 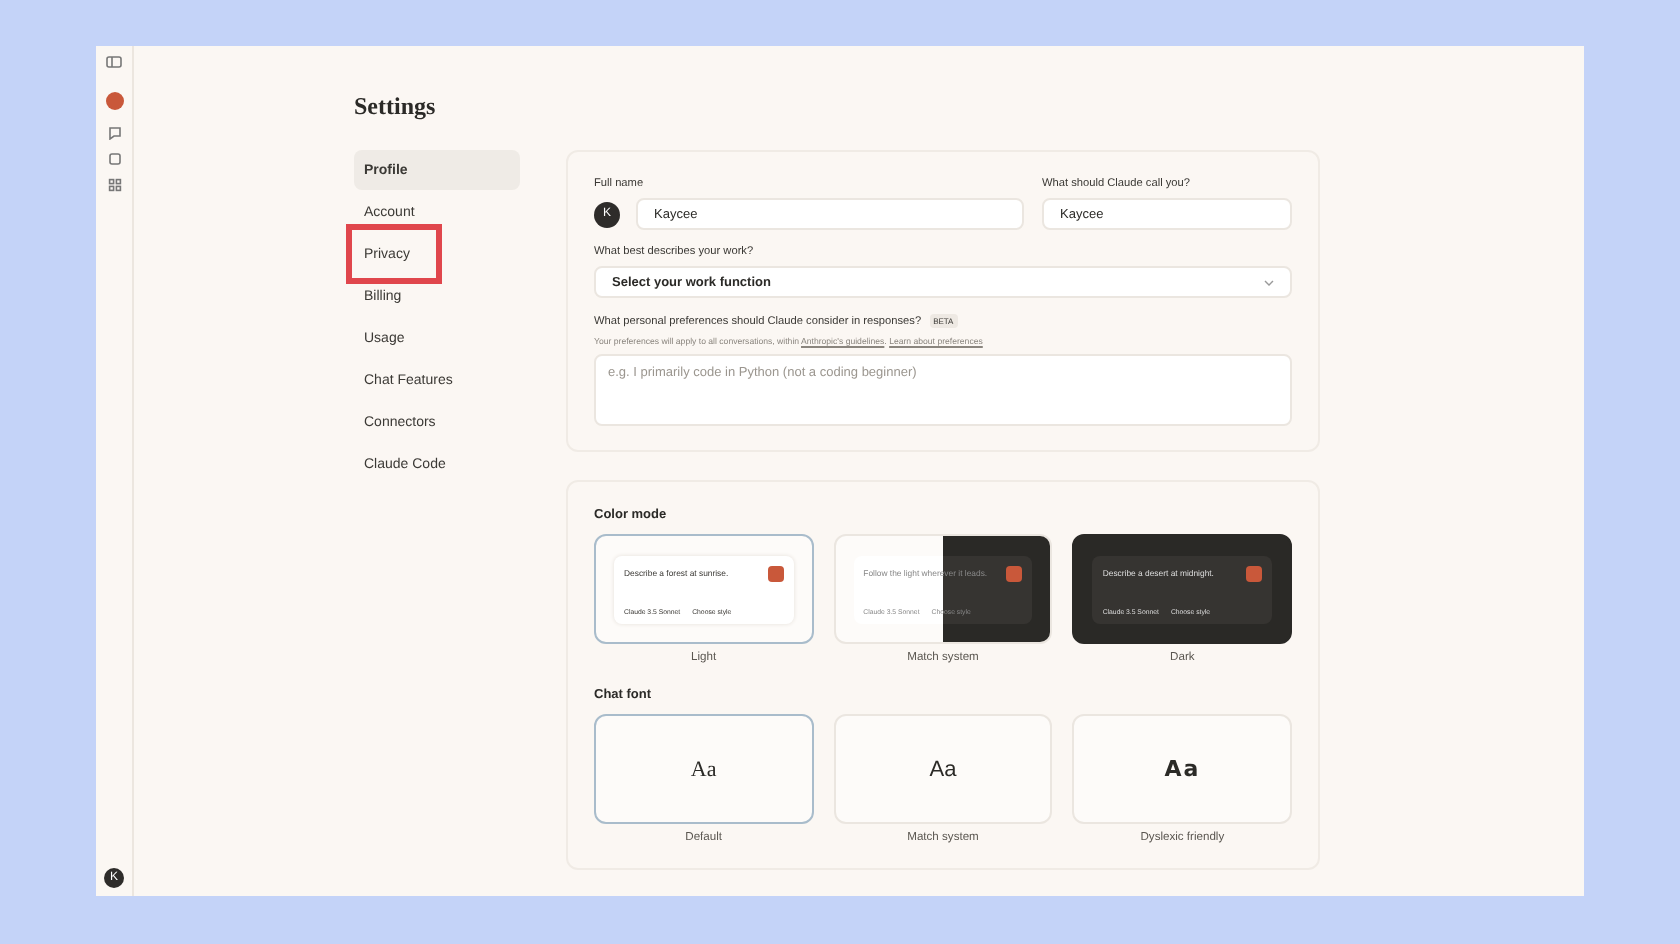 What do you see at coordinates (114, 62) in the screenshot?
I see `sidebar-toggle-icon` at bounding box center [114, 62].